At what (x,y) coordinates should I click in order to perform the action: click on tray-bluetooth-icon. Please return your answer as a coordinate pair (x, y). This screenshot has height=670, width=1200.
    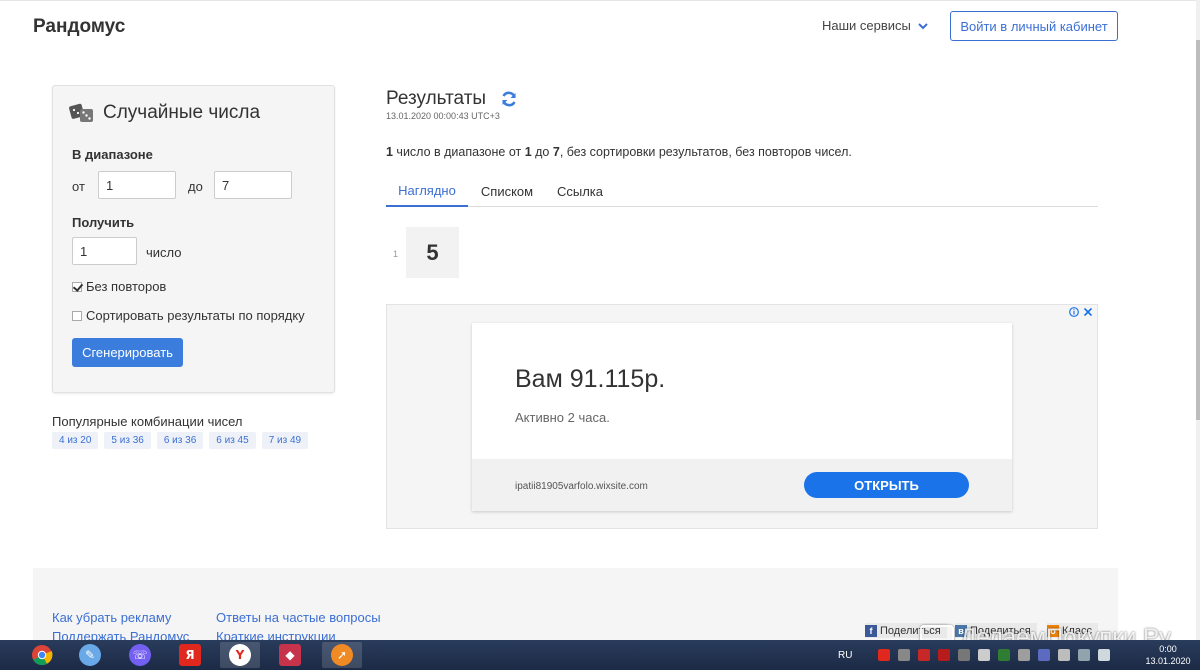
    Looking at the image, I should click on (1044, 655).